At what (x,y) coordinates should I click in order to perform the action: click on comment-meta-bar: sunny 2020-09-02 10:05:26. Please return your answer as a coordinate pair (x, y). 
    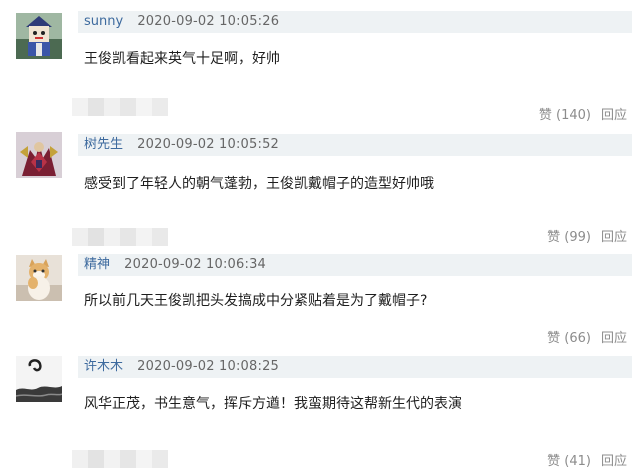
    Looking at the image, I should click on (355, 22).